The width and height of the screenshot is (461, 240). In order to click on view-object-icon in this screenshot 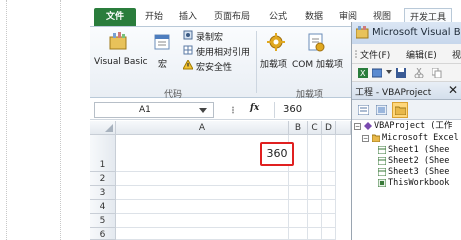, I will do `click(381, 110)`.